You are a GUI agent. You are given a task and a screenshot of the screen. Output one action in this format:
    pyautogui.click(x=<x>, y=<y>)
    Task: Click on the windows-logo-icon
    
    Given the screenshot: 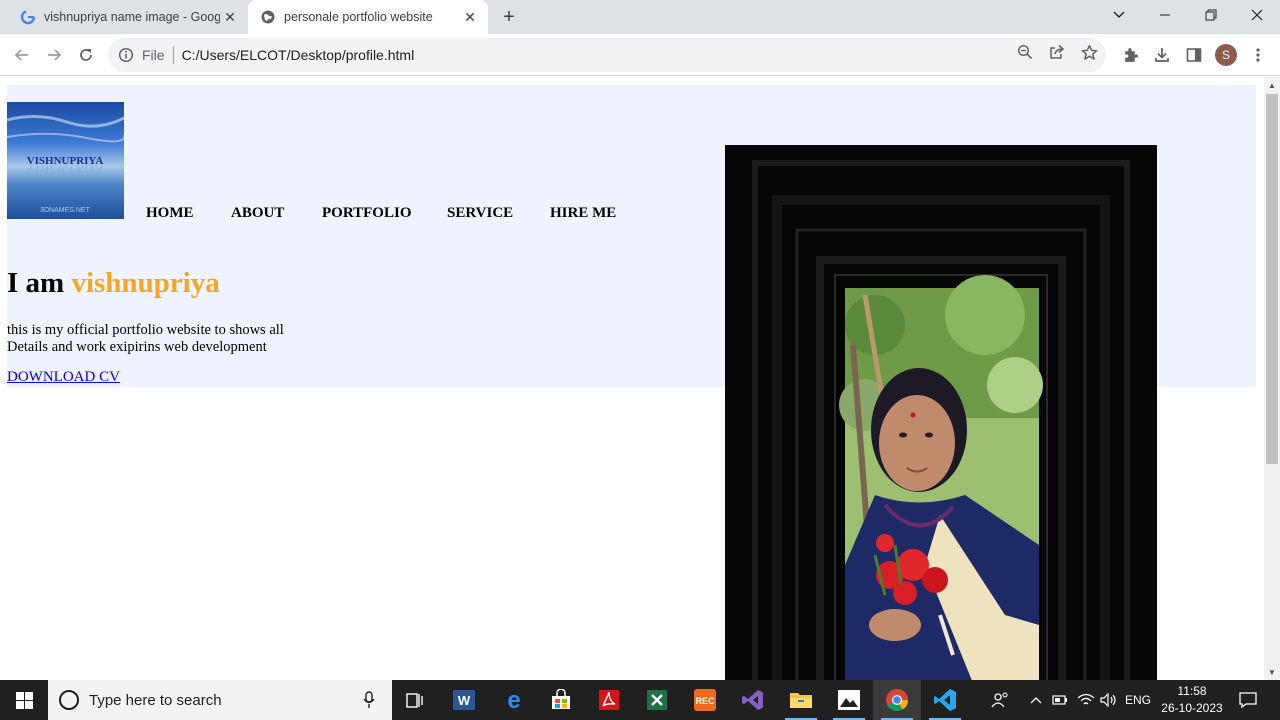 What is the action you would take?
    pyautogui.click(x=24, y=700)
    